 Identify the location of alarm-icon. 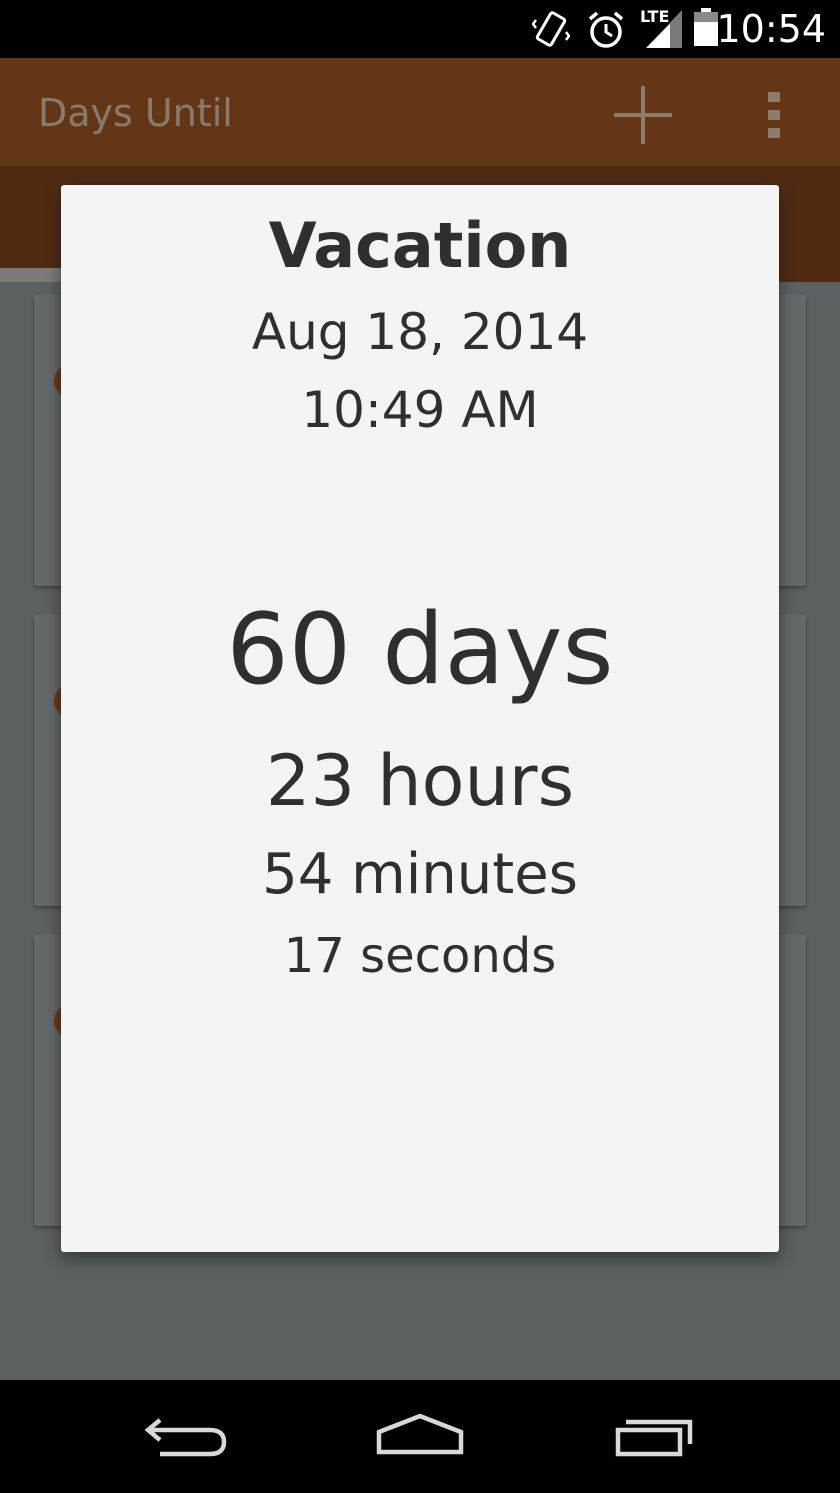
(606, 32).